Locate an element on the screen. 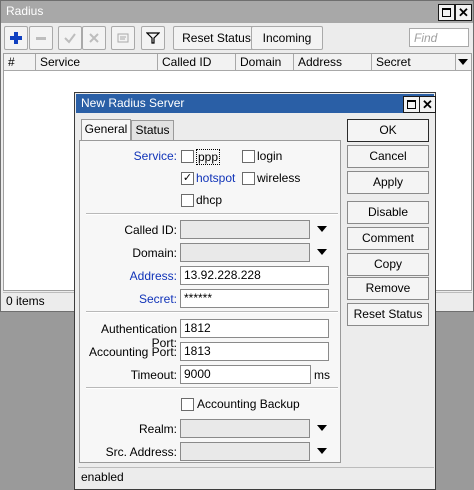 This screenshot has width=474, height=490. service-login-checkbox is located at coordinates (248, 156).